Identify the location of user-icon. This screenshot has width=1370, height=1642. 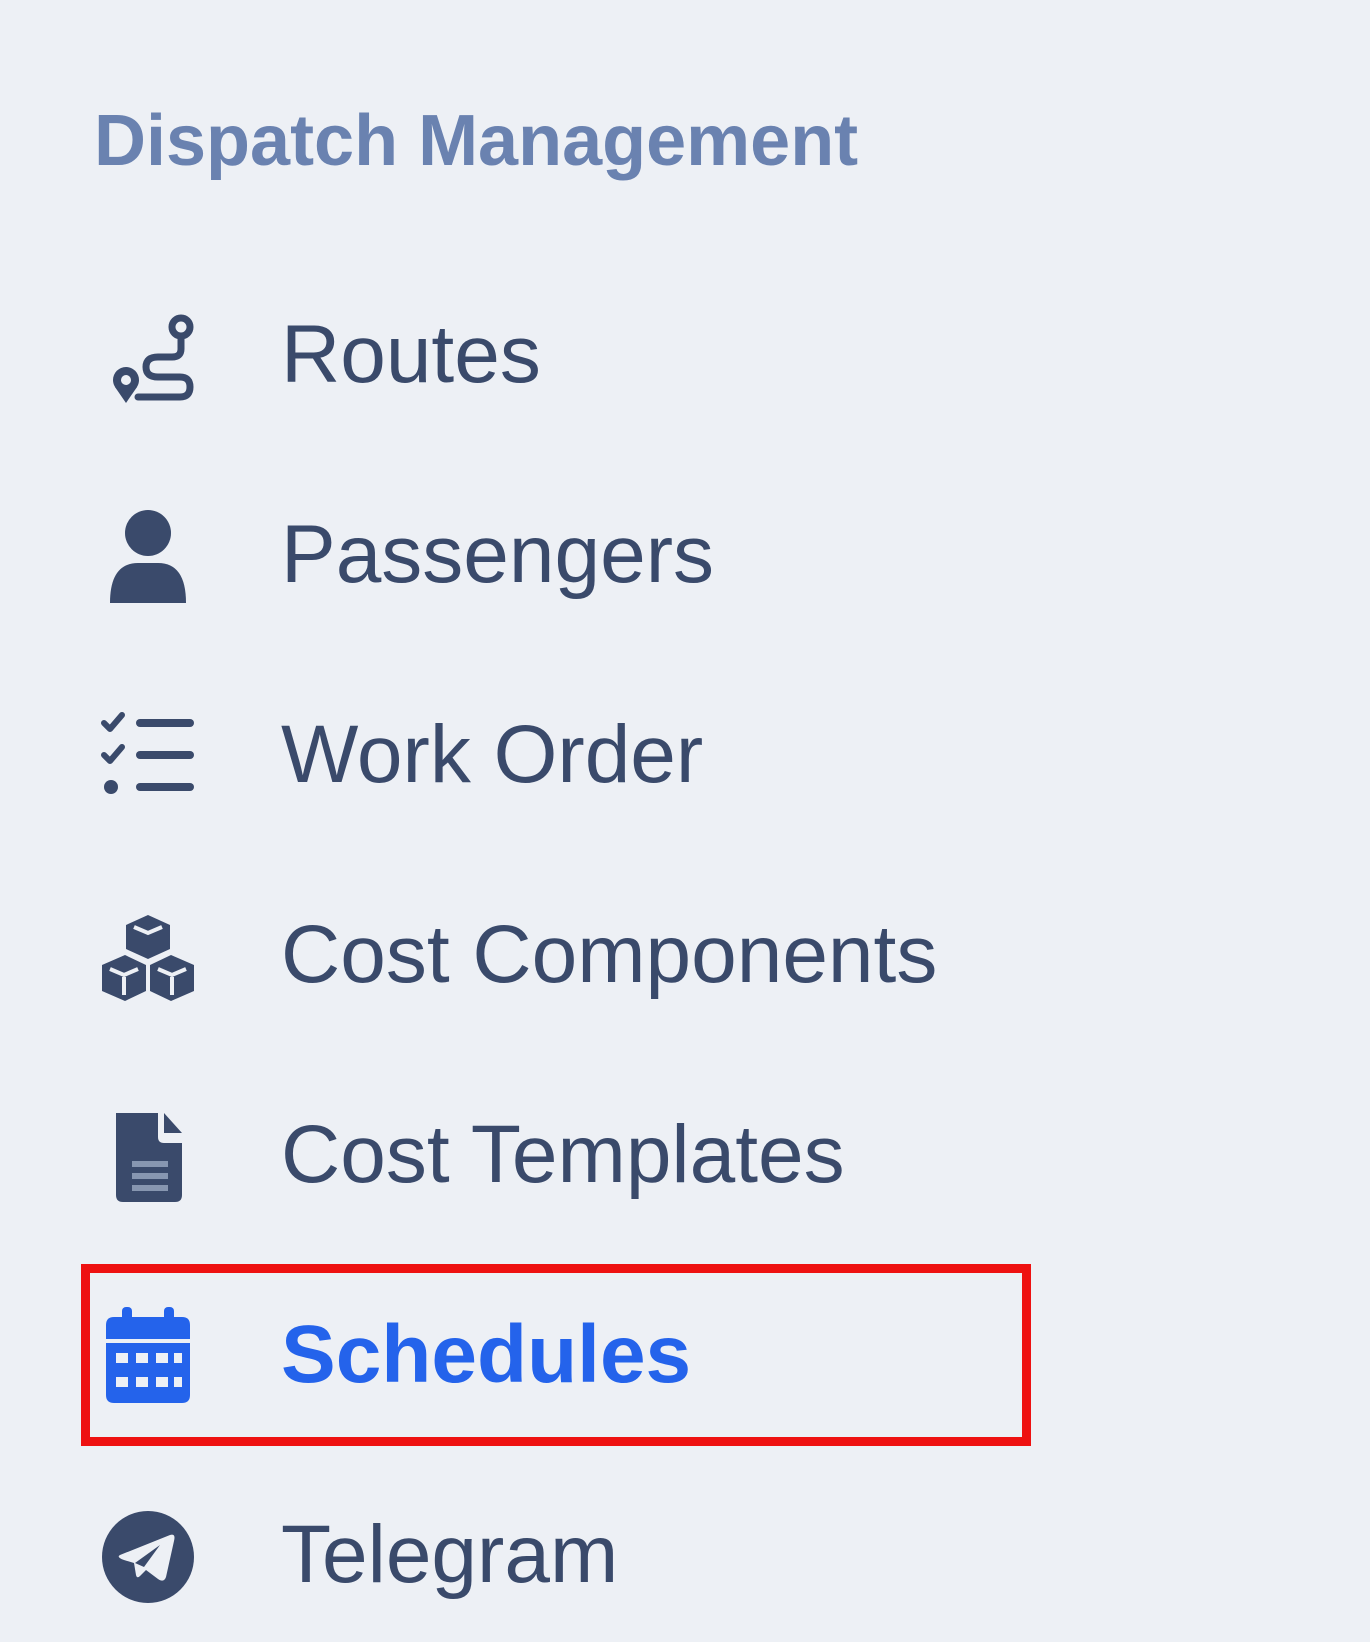
(148, 555).